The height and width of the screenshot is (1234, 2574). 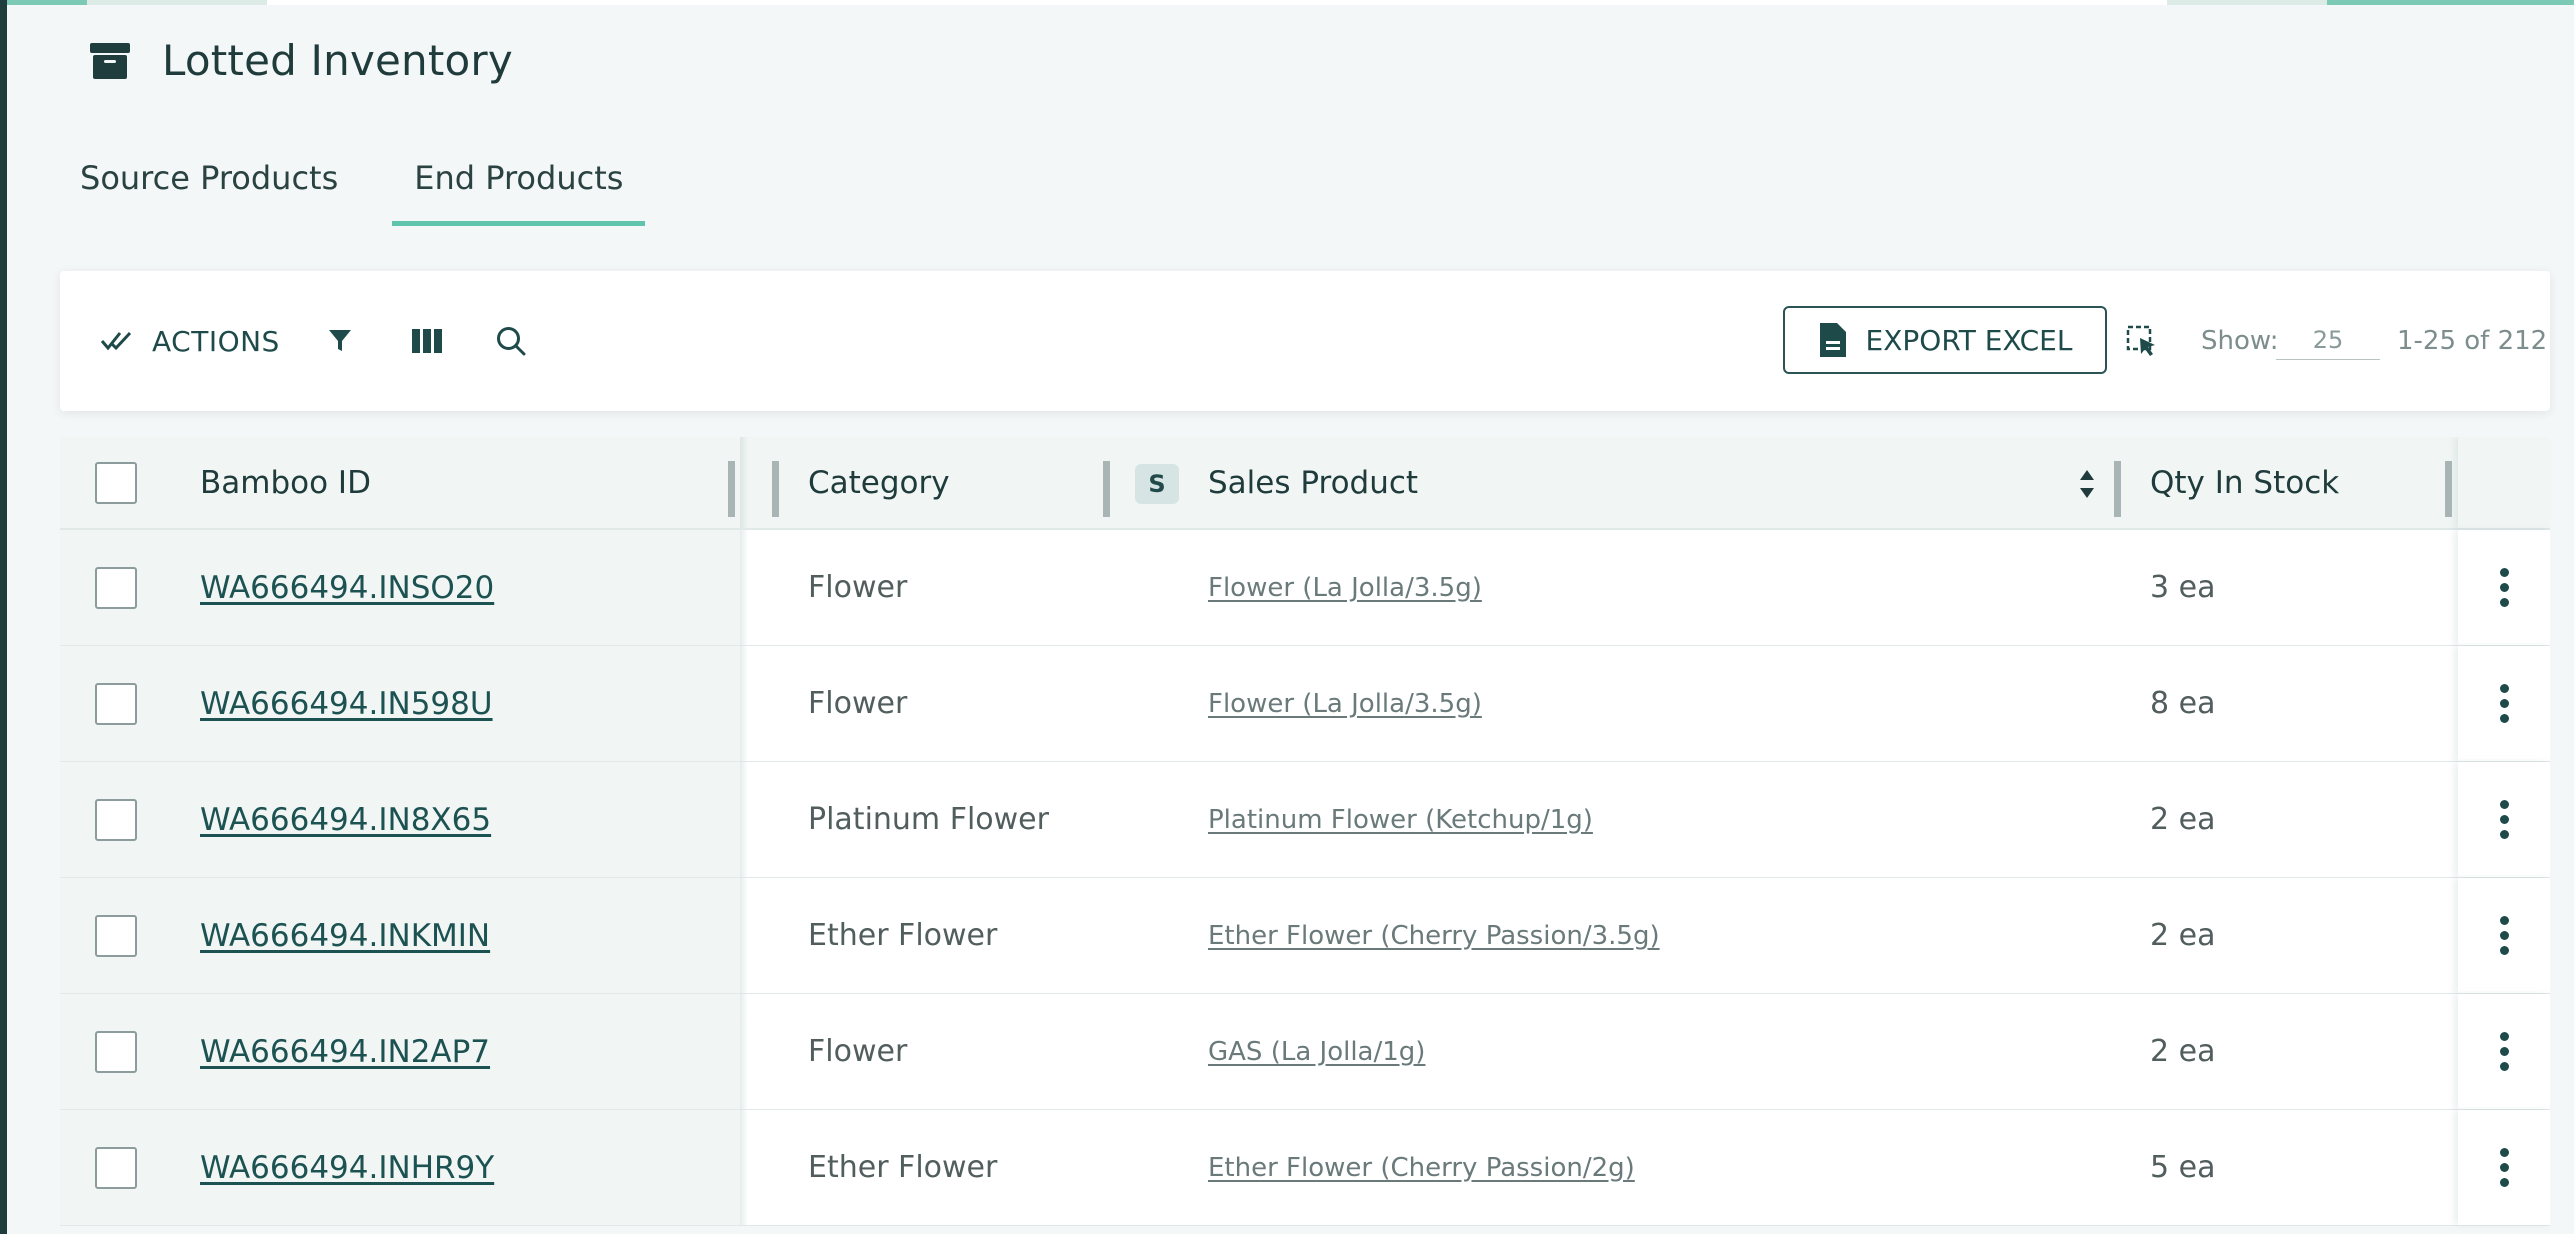 What do you see at coordinates (1832, 340) in the screenshot?
I see `document-icon` at bounding box center [1832, 340].